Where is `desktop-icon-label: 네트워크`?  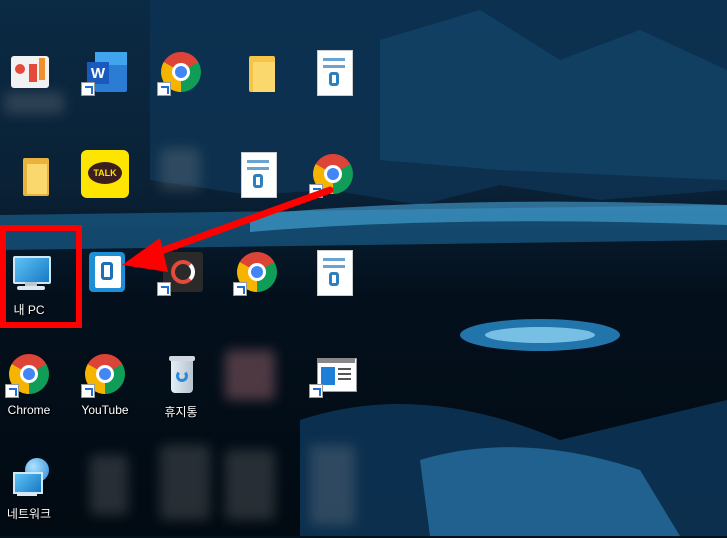
desktop-icon-label: 네트워크 is located at coordinates (29, 514).